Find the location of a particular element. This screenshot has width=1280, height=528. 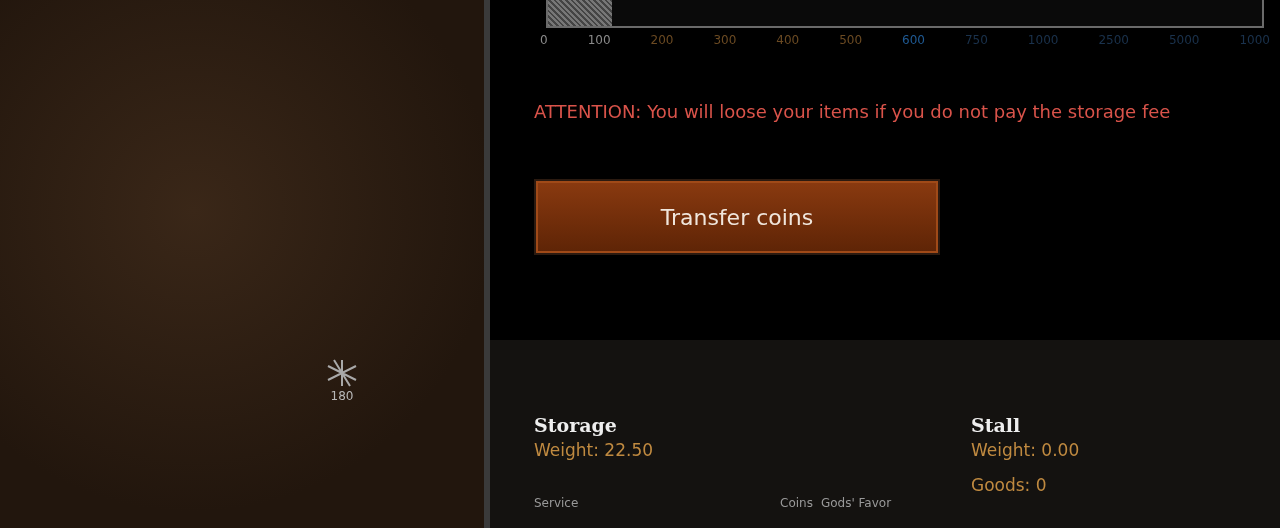

slider-tick-label: 5000 is located at coordinates (1184, 40).